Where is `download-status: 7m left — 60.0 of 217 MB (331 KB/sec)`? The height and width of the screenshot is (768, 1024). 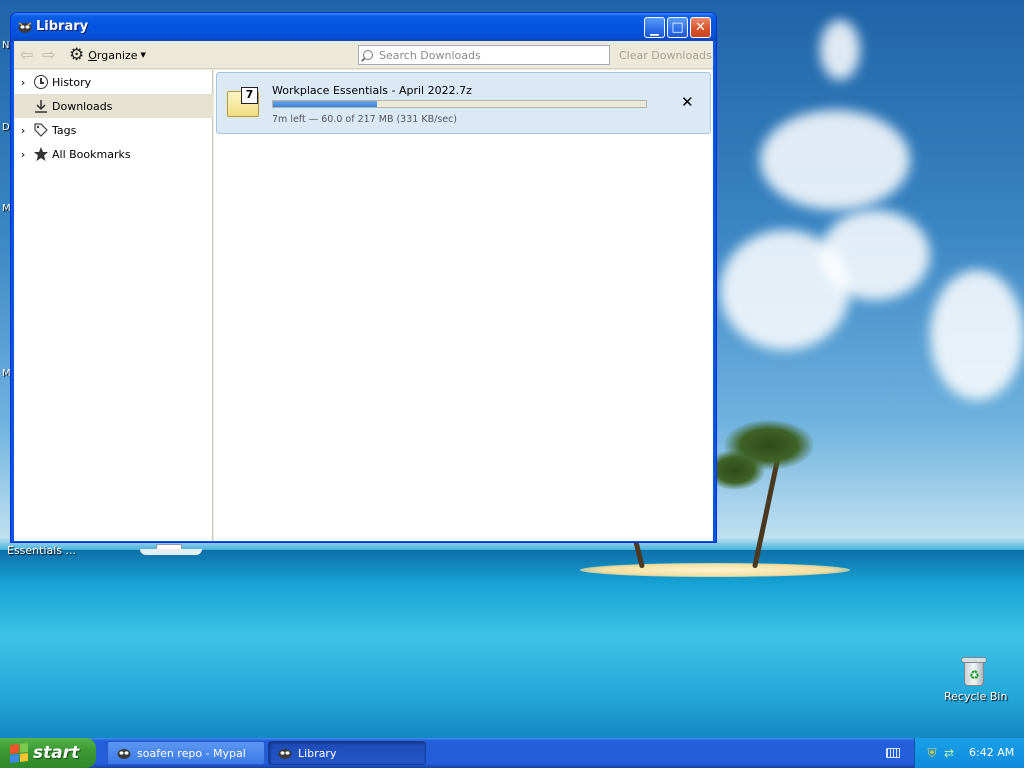 download-status: 7m left — 60.0 of 217 MB (331 KB/sec) is located at coordinates (365, 119).